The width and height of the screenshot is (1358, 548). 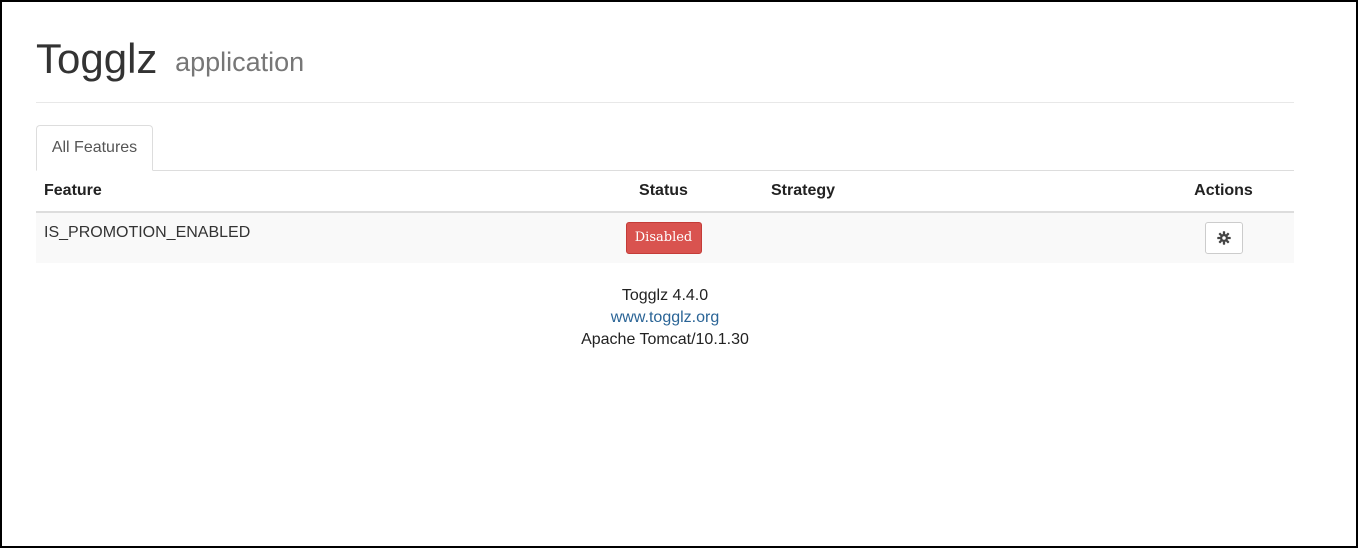 What do you see at coordinates (97, 58) in the screenshot?
I see `app-title: Togglz` at bounding box center [97, 58].